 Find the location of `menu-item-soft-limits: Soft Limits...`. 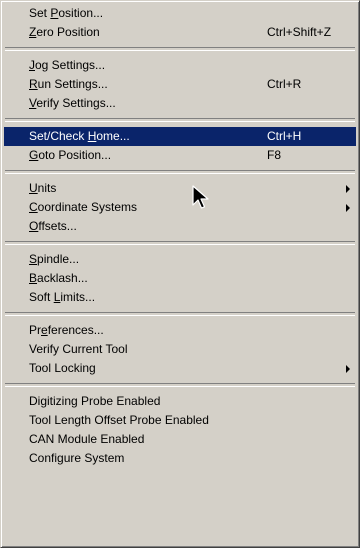

menu-item-soft-limits: Soft Limits... is located at coordinates (180, 297).